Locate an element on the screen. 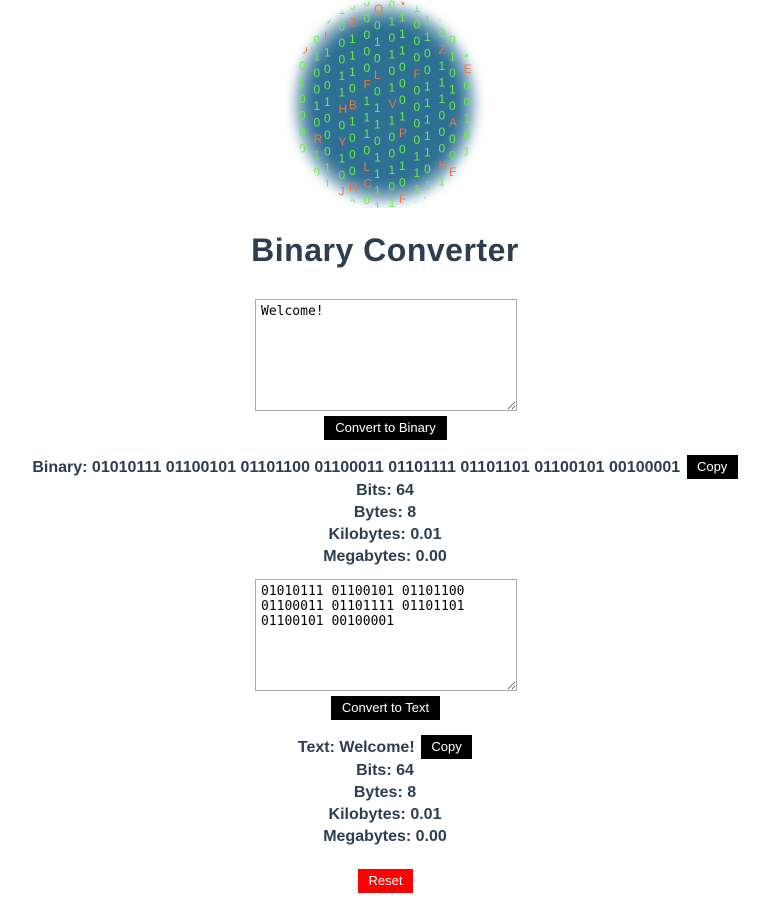 The height and width of the screenshot is (900, 770). svg-text: T is located at coordinates (303, 198).